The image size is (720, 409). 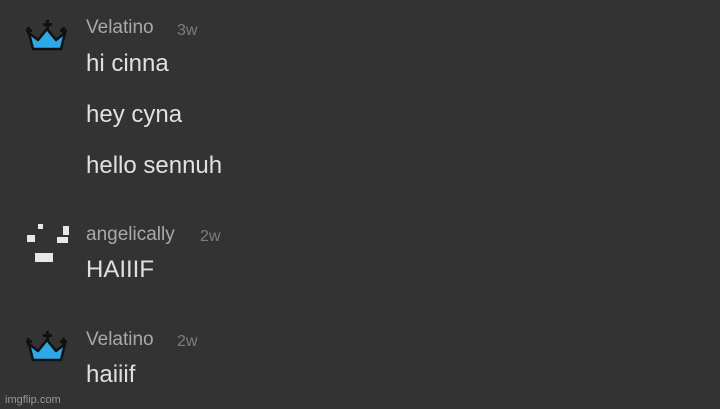 What do you see at coordinates (120, 269) in the screenshot?
I see `message-text: HAIIIF` at bounding box center [120, 269].